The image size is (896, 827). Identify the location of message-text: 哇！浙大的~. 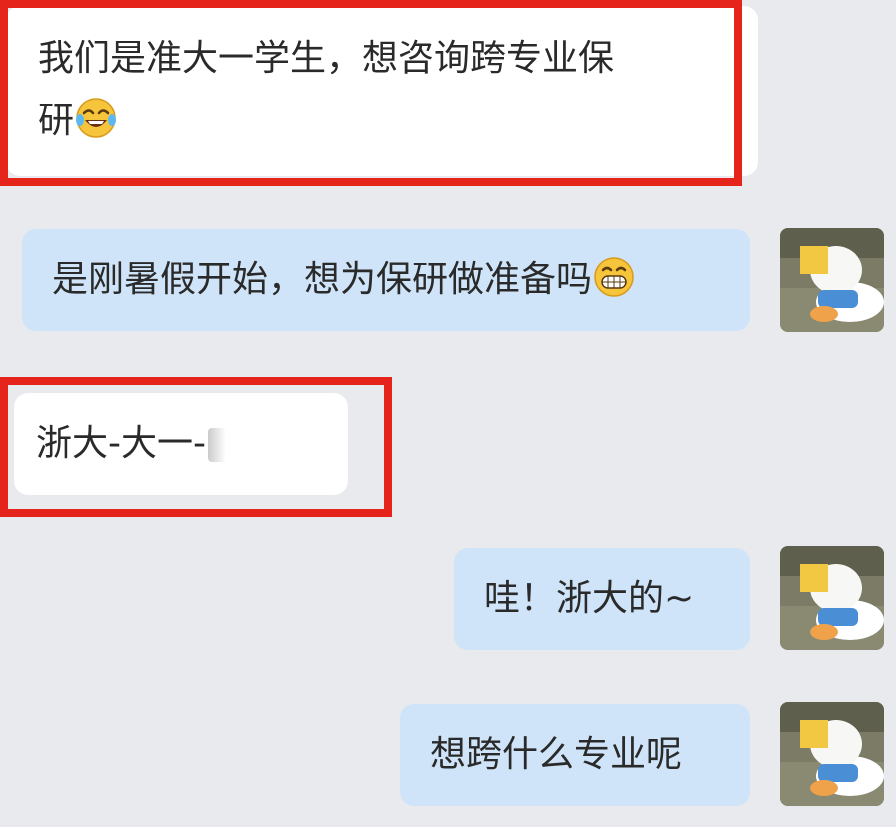
(589, 598).